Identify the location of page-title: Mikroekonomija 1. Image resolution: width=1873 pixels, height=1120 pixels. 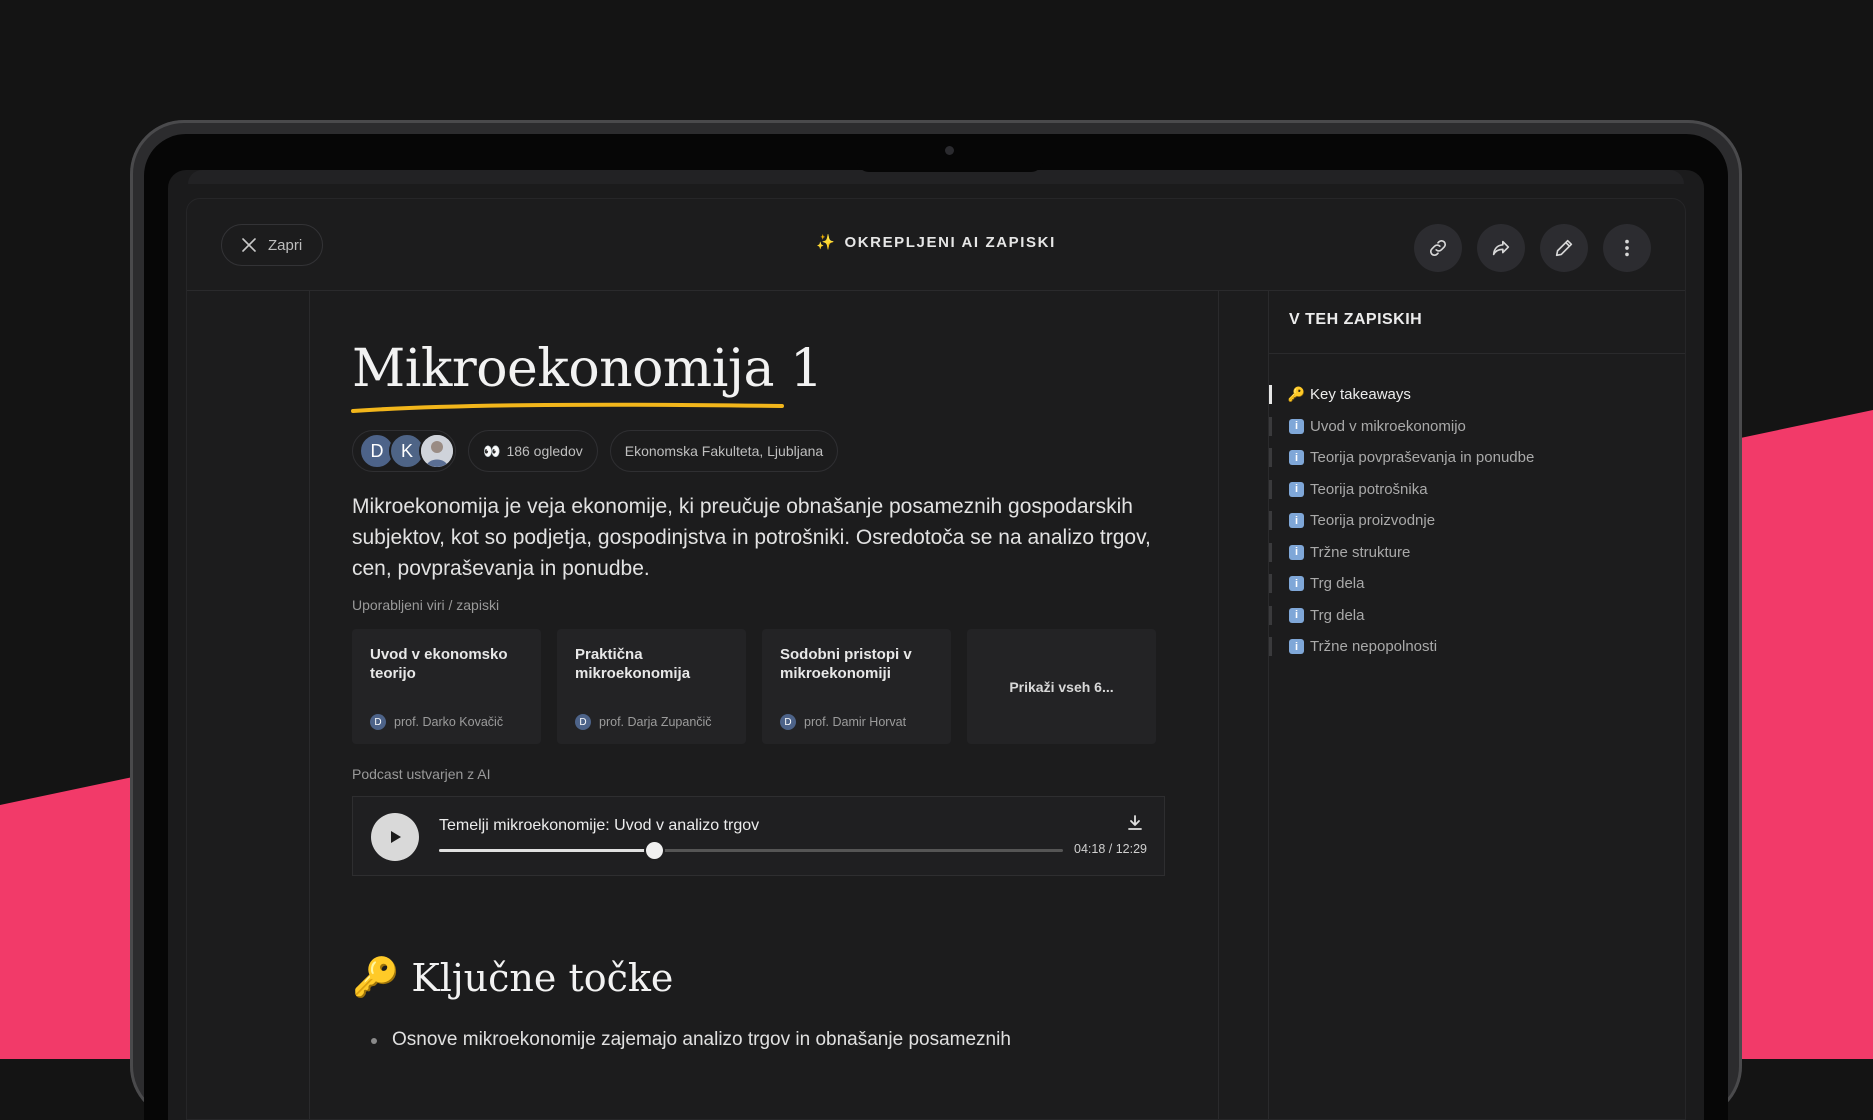
(587, 369).